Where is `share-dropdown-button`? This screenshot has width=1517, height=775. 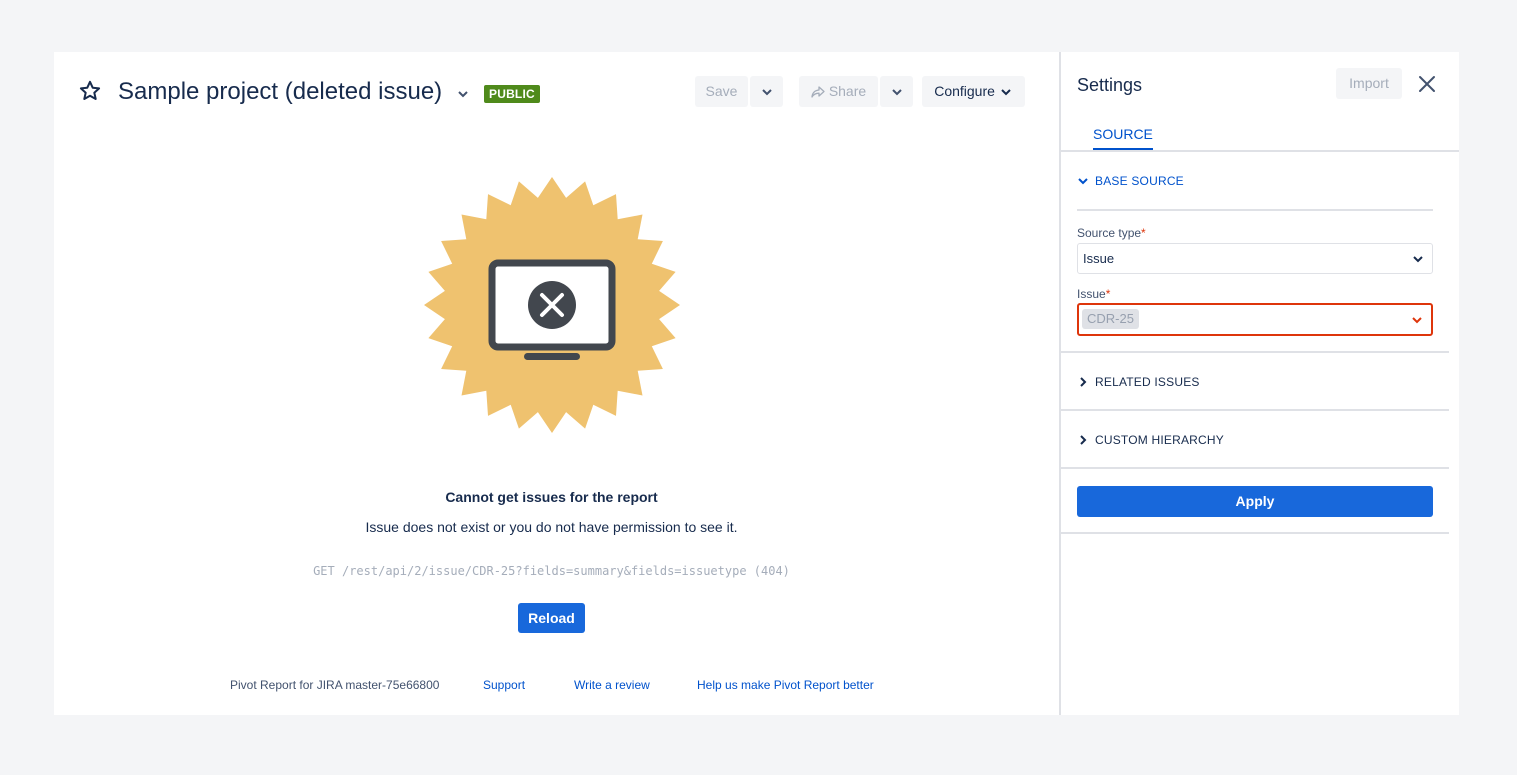
share-dropdown-button is located at coordinates (896, 91).